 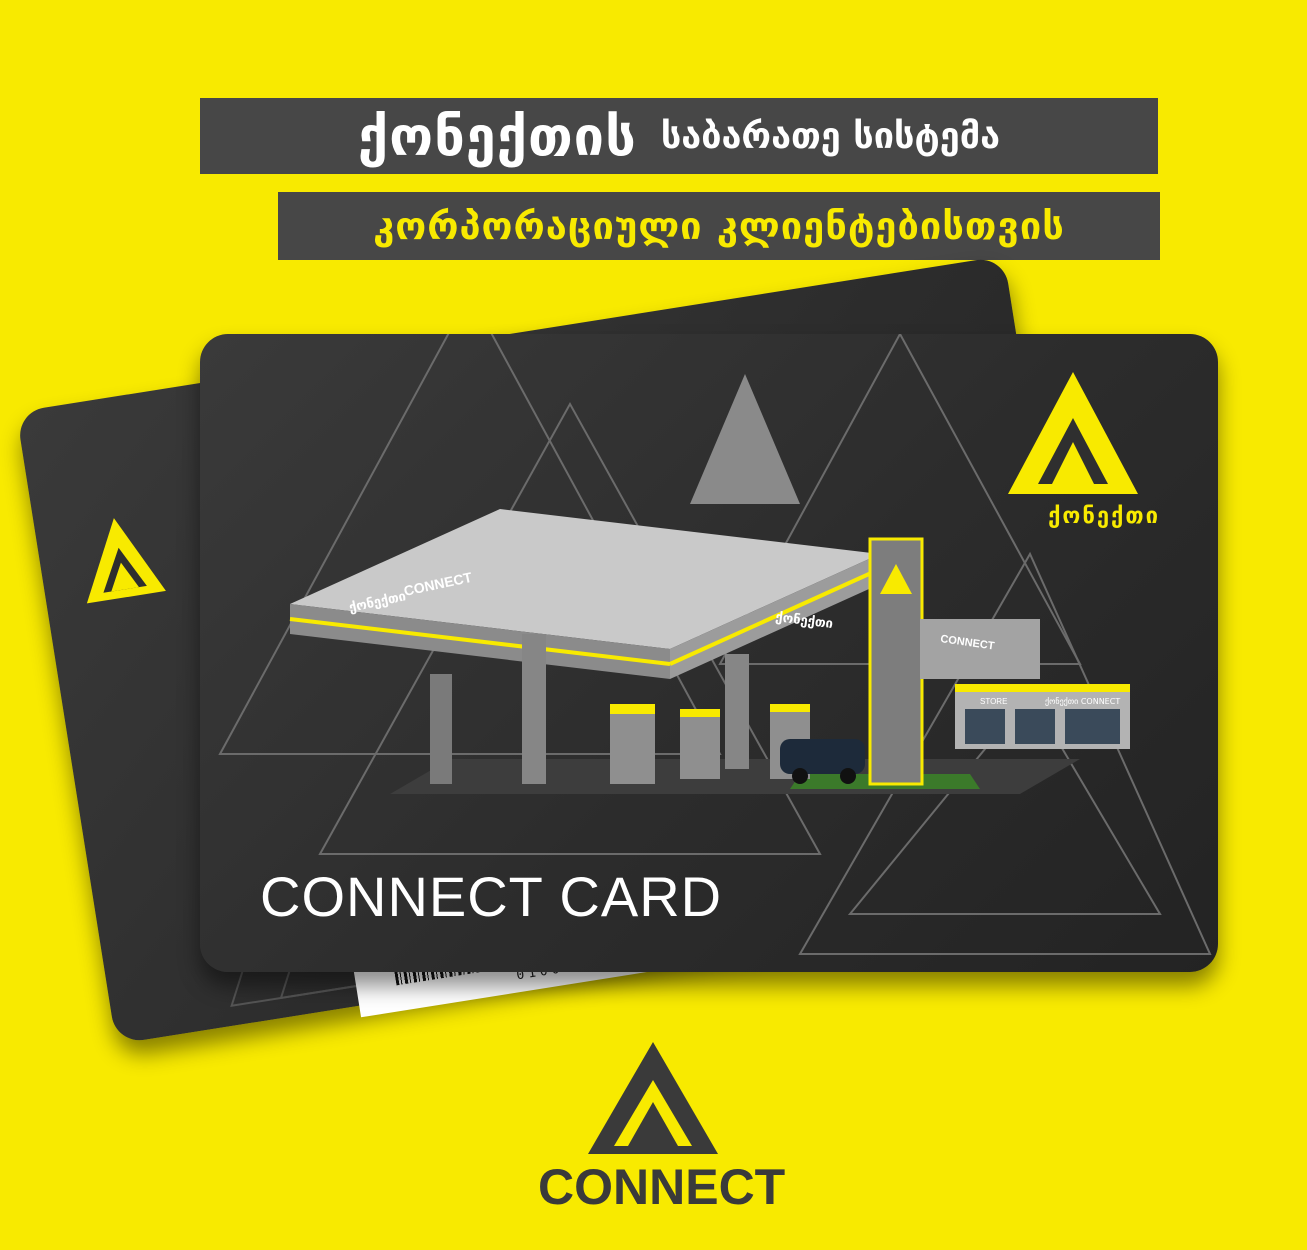 I want to click on heading-banner-secondary: კორპორაციული კლიენტებისთვის, so click(x=719, y=226).